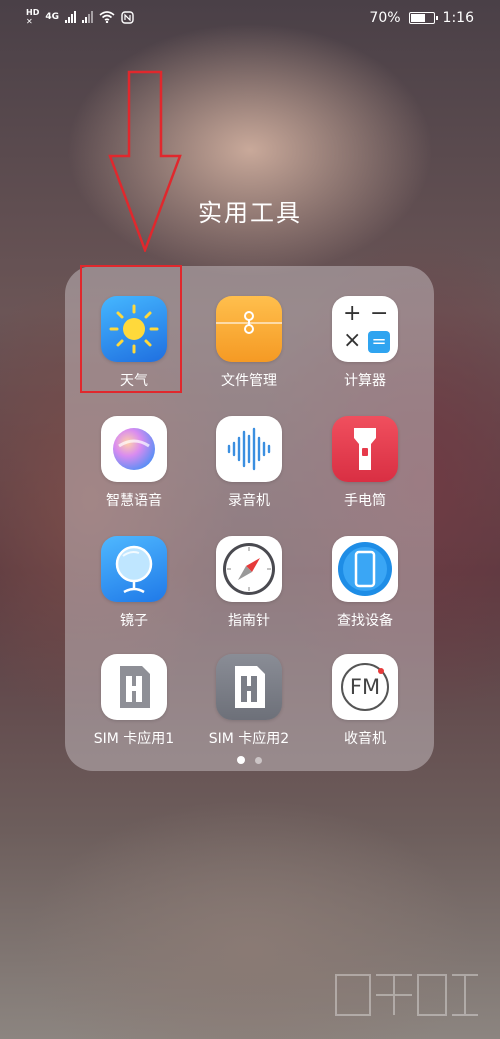  I want to click on app-label: SIM 卡应用1, so click(134, 739).